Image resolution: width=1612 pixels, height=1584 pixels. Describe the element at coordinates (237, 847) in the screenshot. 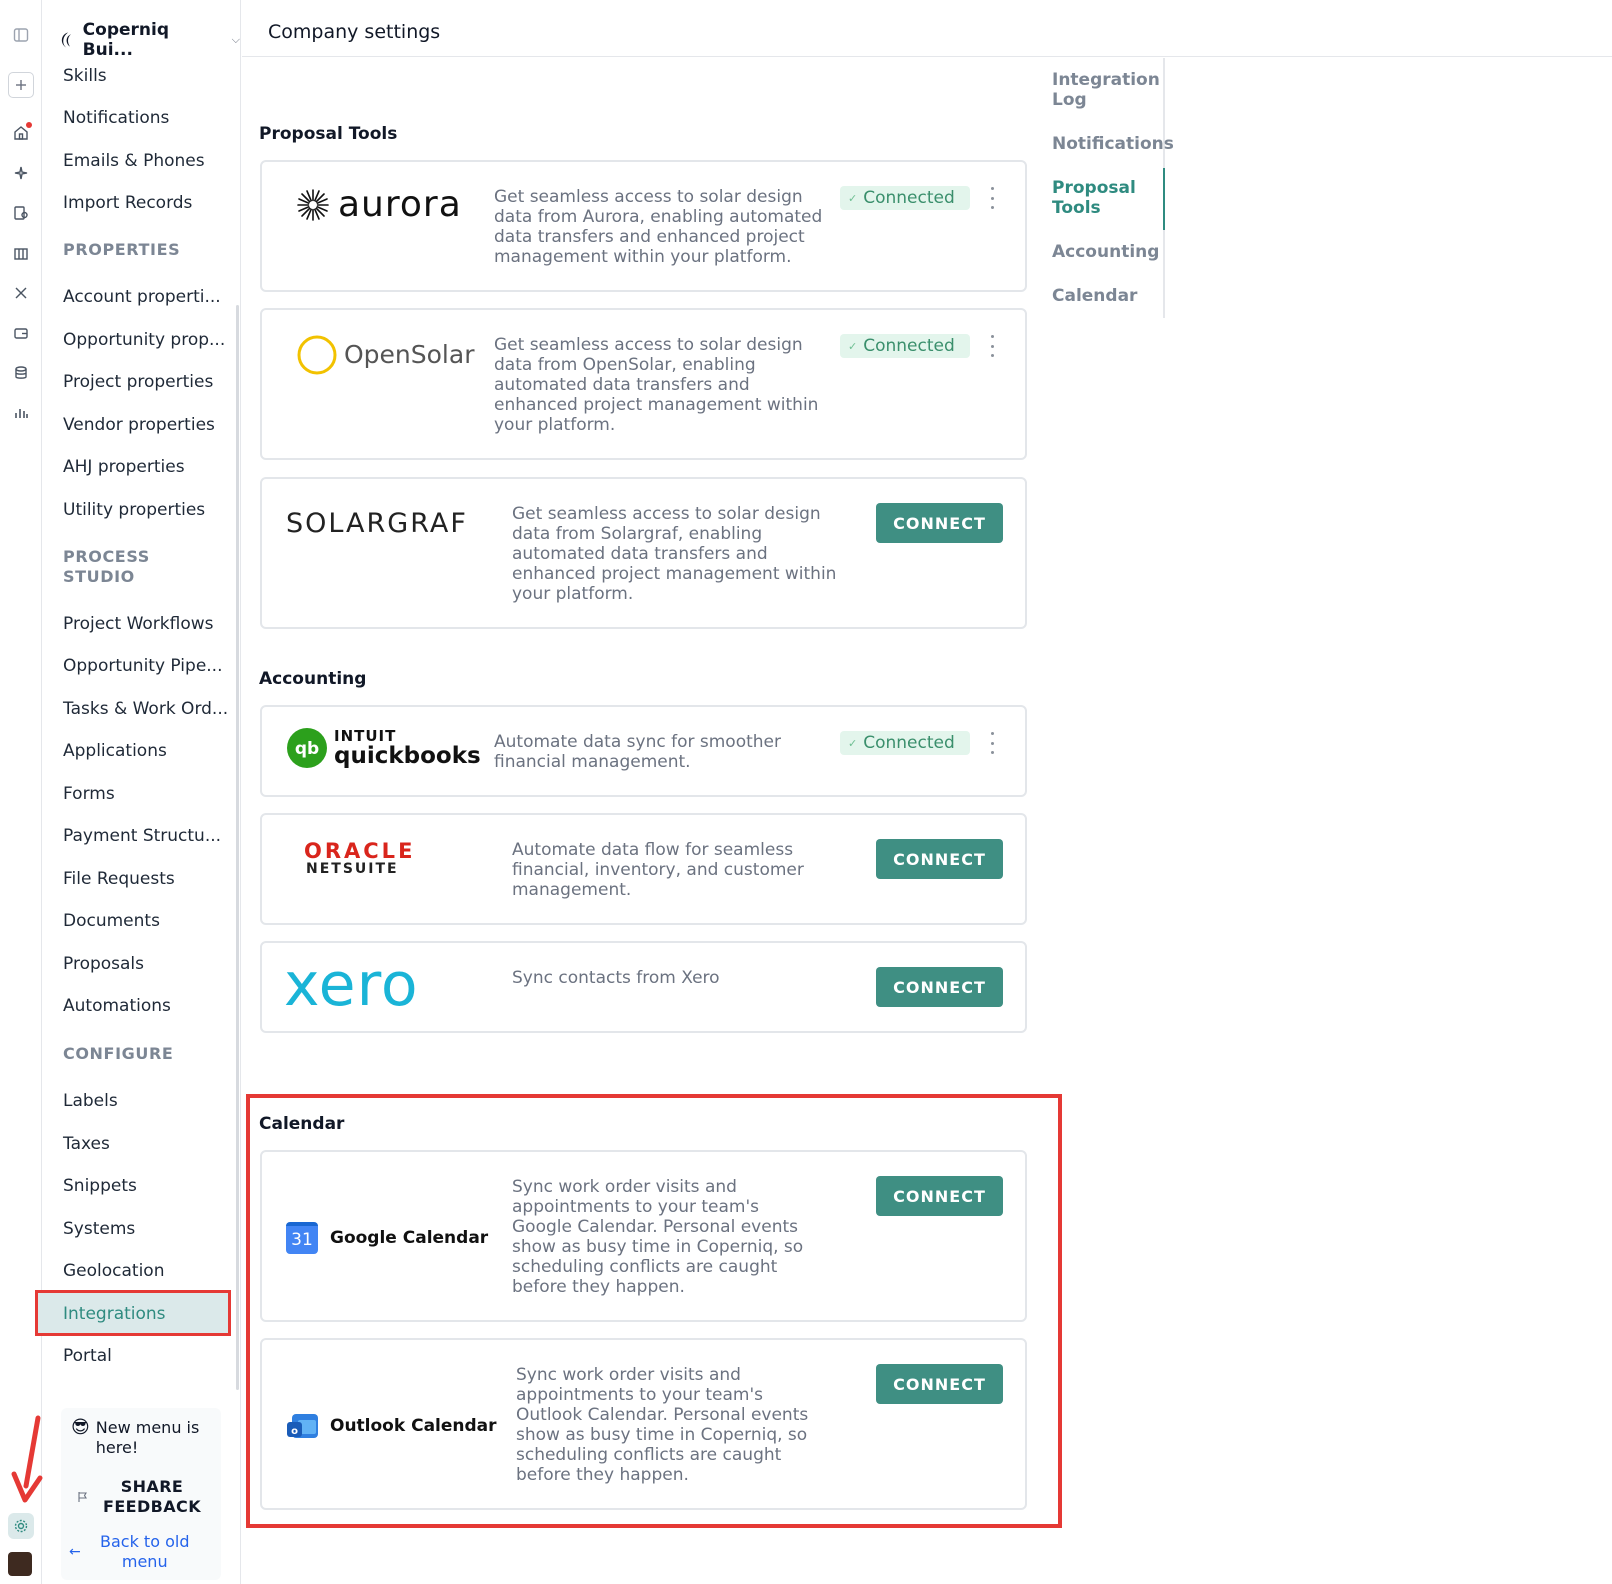

I see `sidebar-scrollbar` at that location.